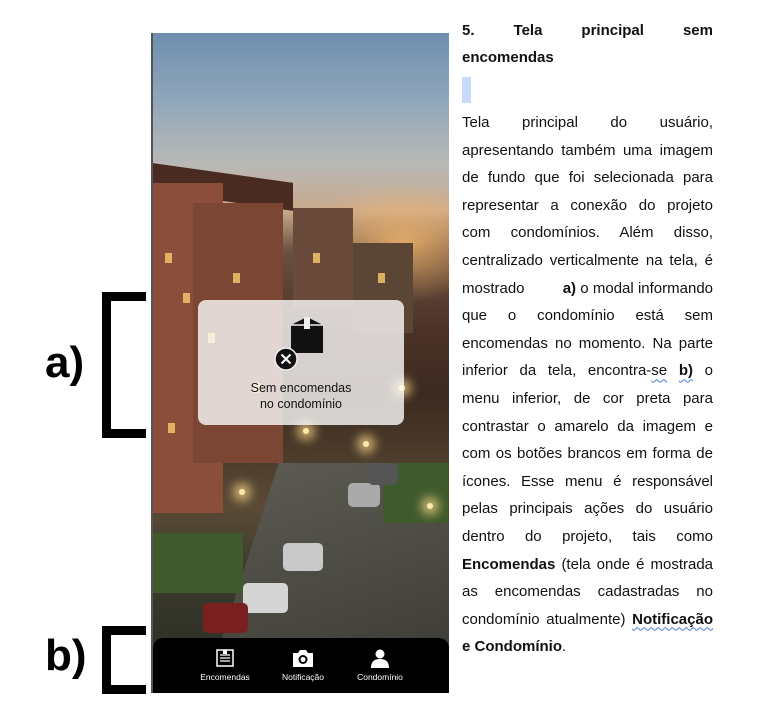 This screenshot has height=724, width=765. I want to click on annotation-a-label: a), so click(65, 362).